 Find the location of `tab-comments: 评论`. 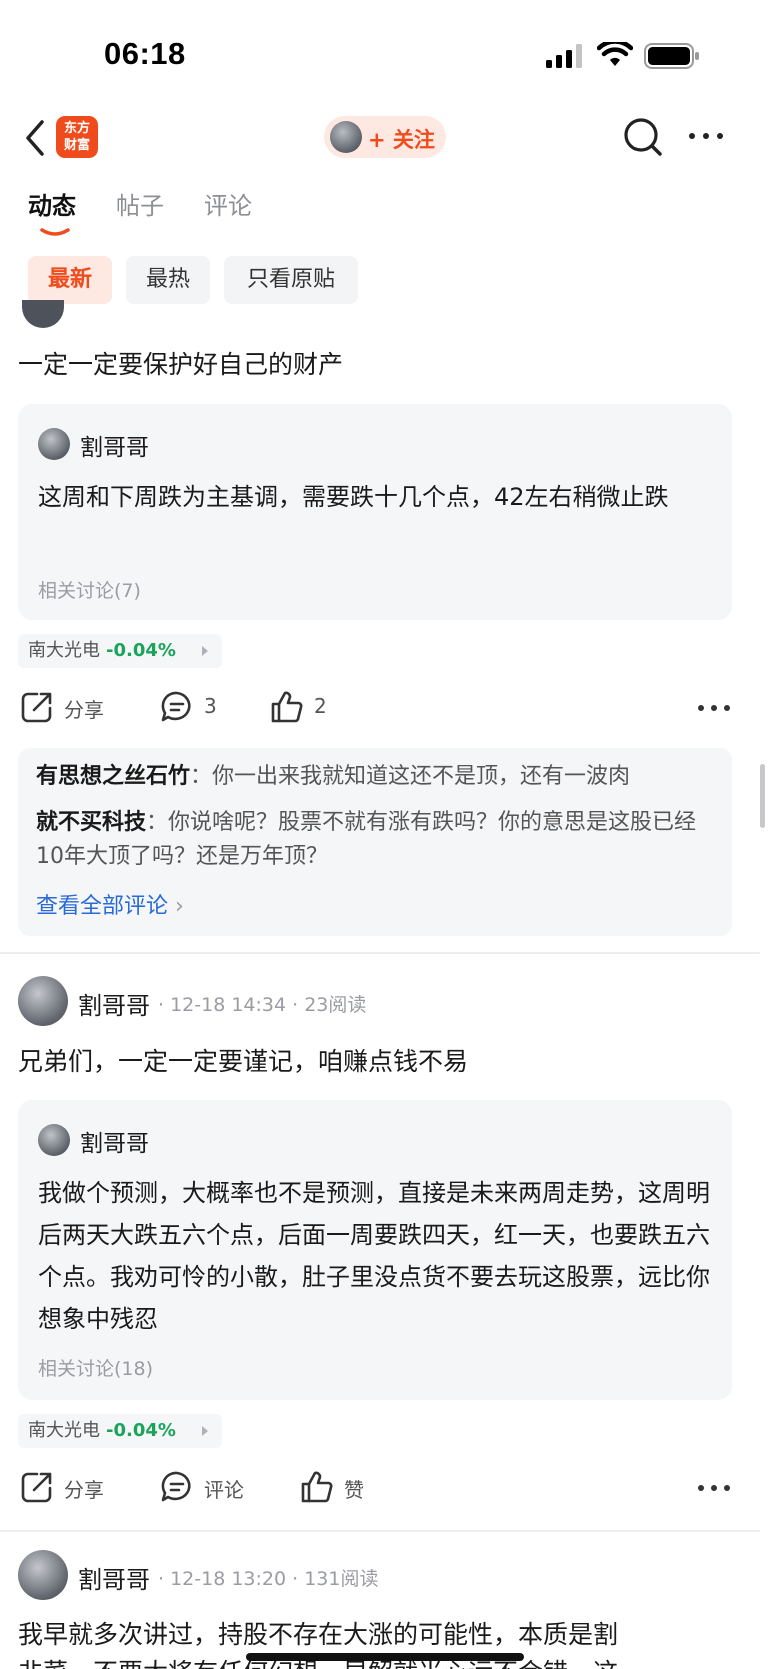

tab-comments: 评论 is located at coordinates (228, 203).